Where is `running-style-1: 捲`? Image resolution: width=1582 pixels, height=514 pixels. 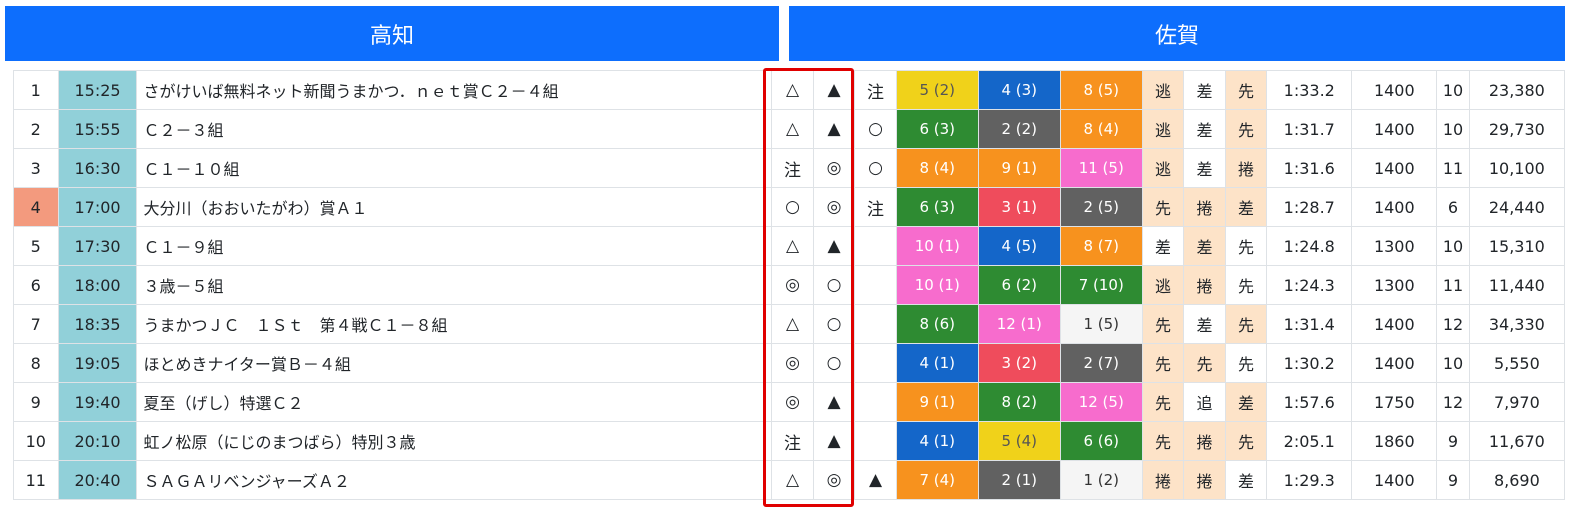 running-style-1: 捲 is located at coordinates (1163, 480).